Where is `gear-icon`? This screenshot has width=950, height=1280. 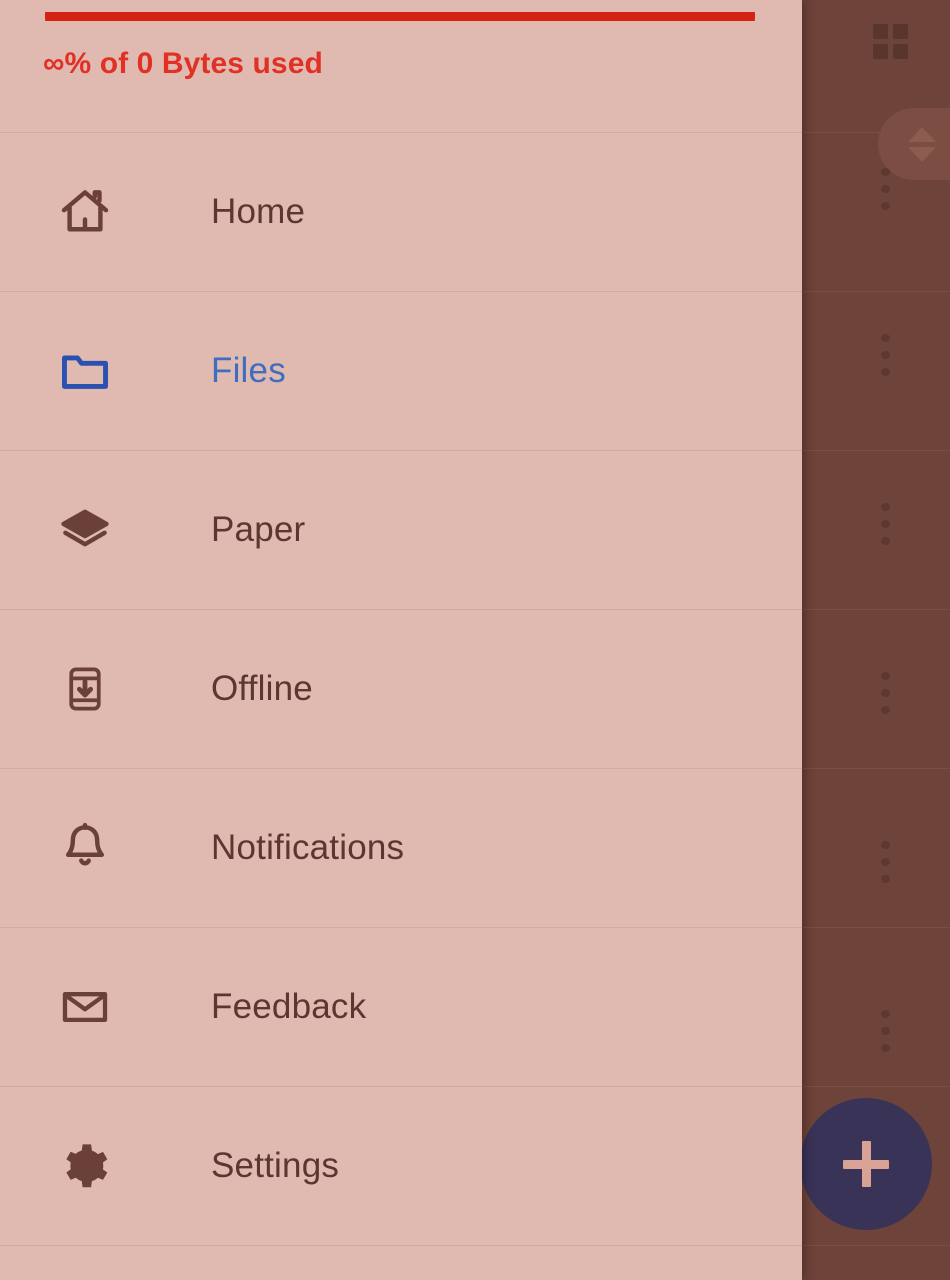
gear-icon is located at coordinates (85, 1166).